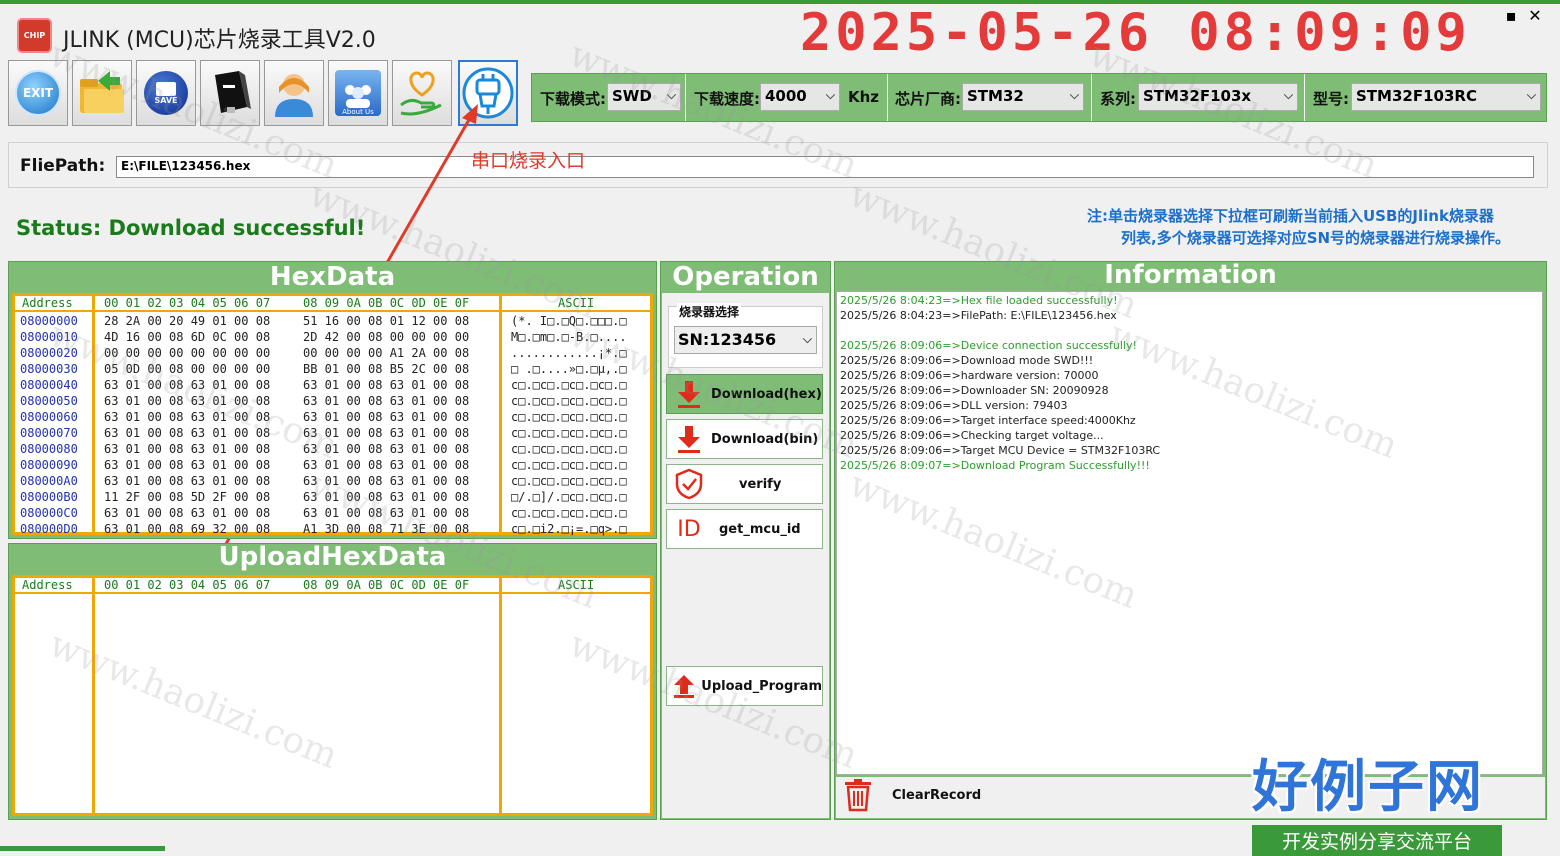 The height and width of the screenshot is (856, 1560). I want to click on download-bin-button: Download(bin), so click(744, 439).